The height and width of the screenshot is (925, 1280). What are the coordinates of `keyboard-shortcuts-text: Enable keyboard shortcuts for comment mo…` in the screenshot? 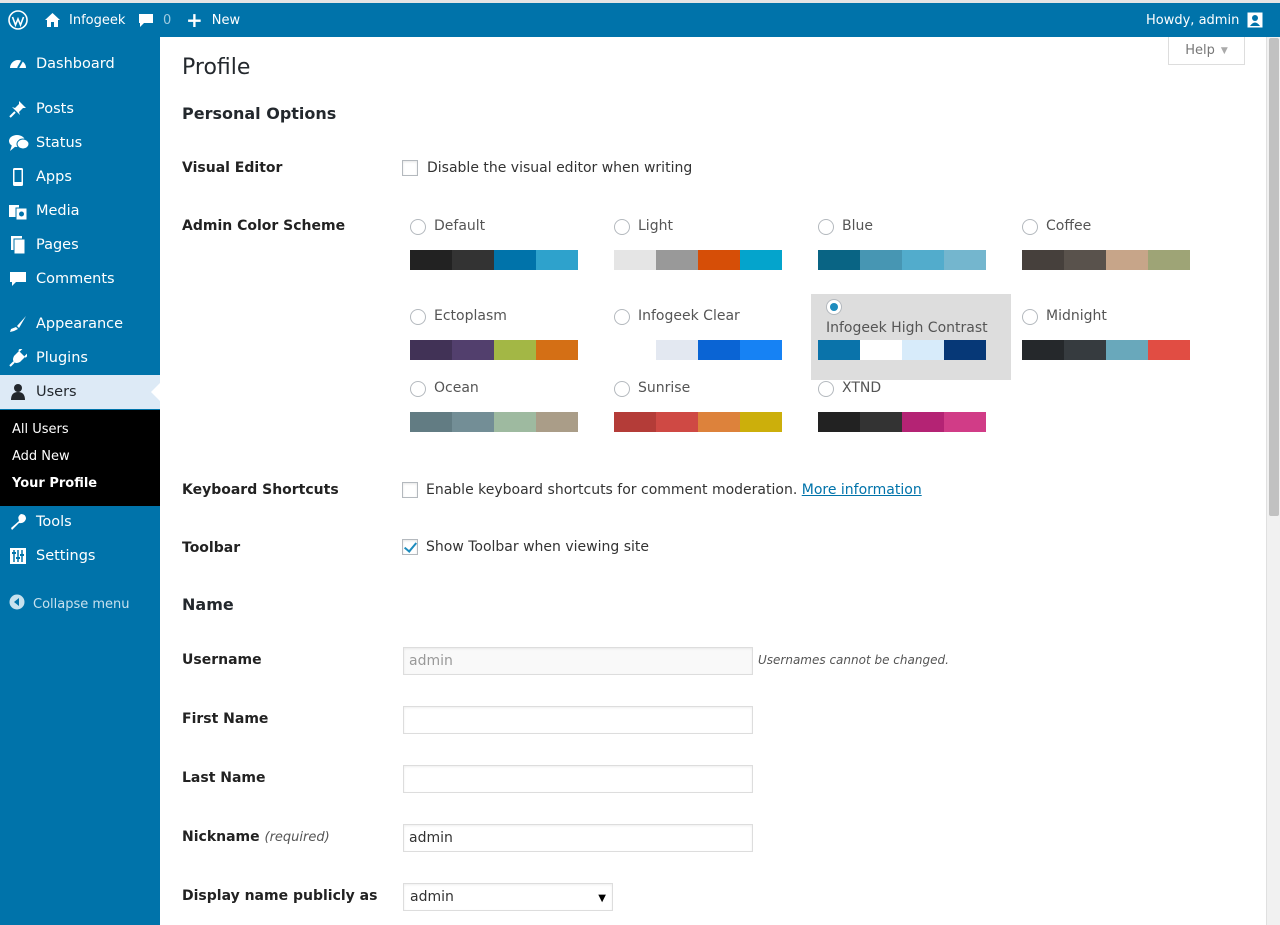 It's located at (612, 490).